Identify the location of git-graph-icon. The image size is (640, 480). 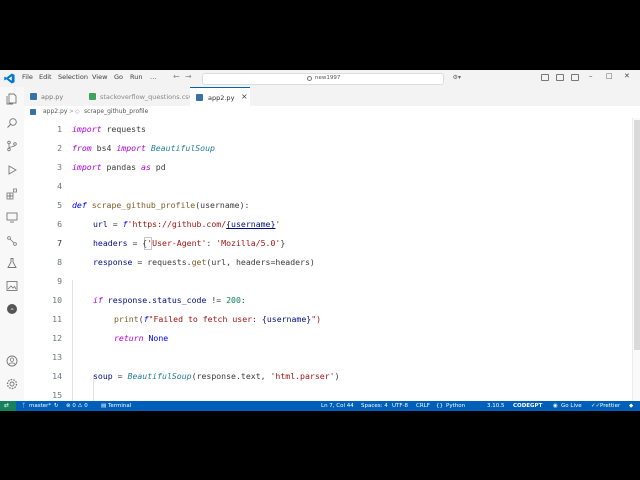
(12, 241).